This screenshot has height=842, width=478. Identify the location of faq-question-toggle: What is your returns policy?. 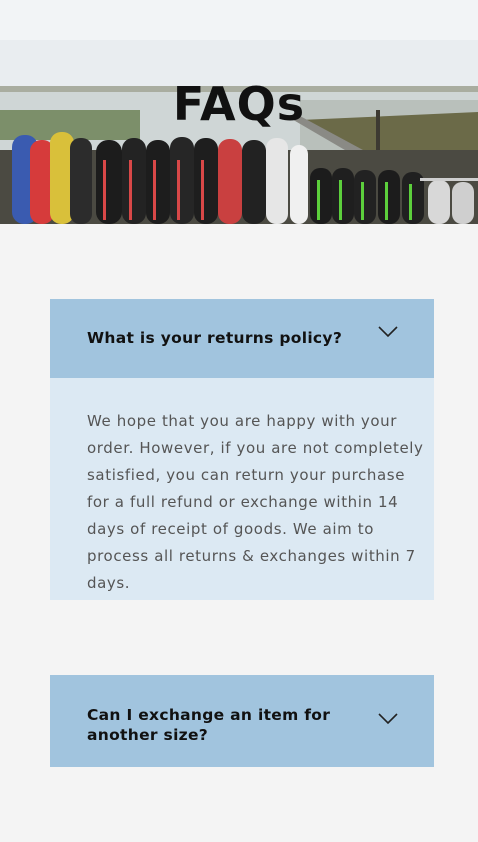
(242, 338).